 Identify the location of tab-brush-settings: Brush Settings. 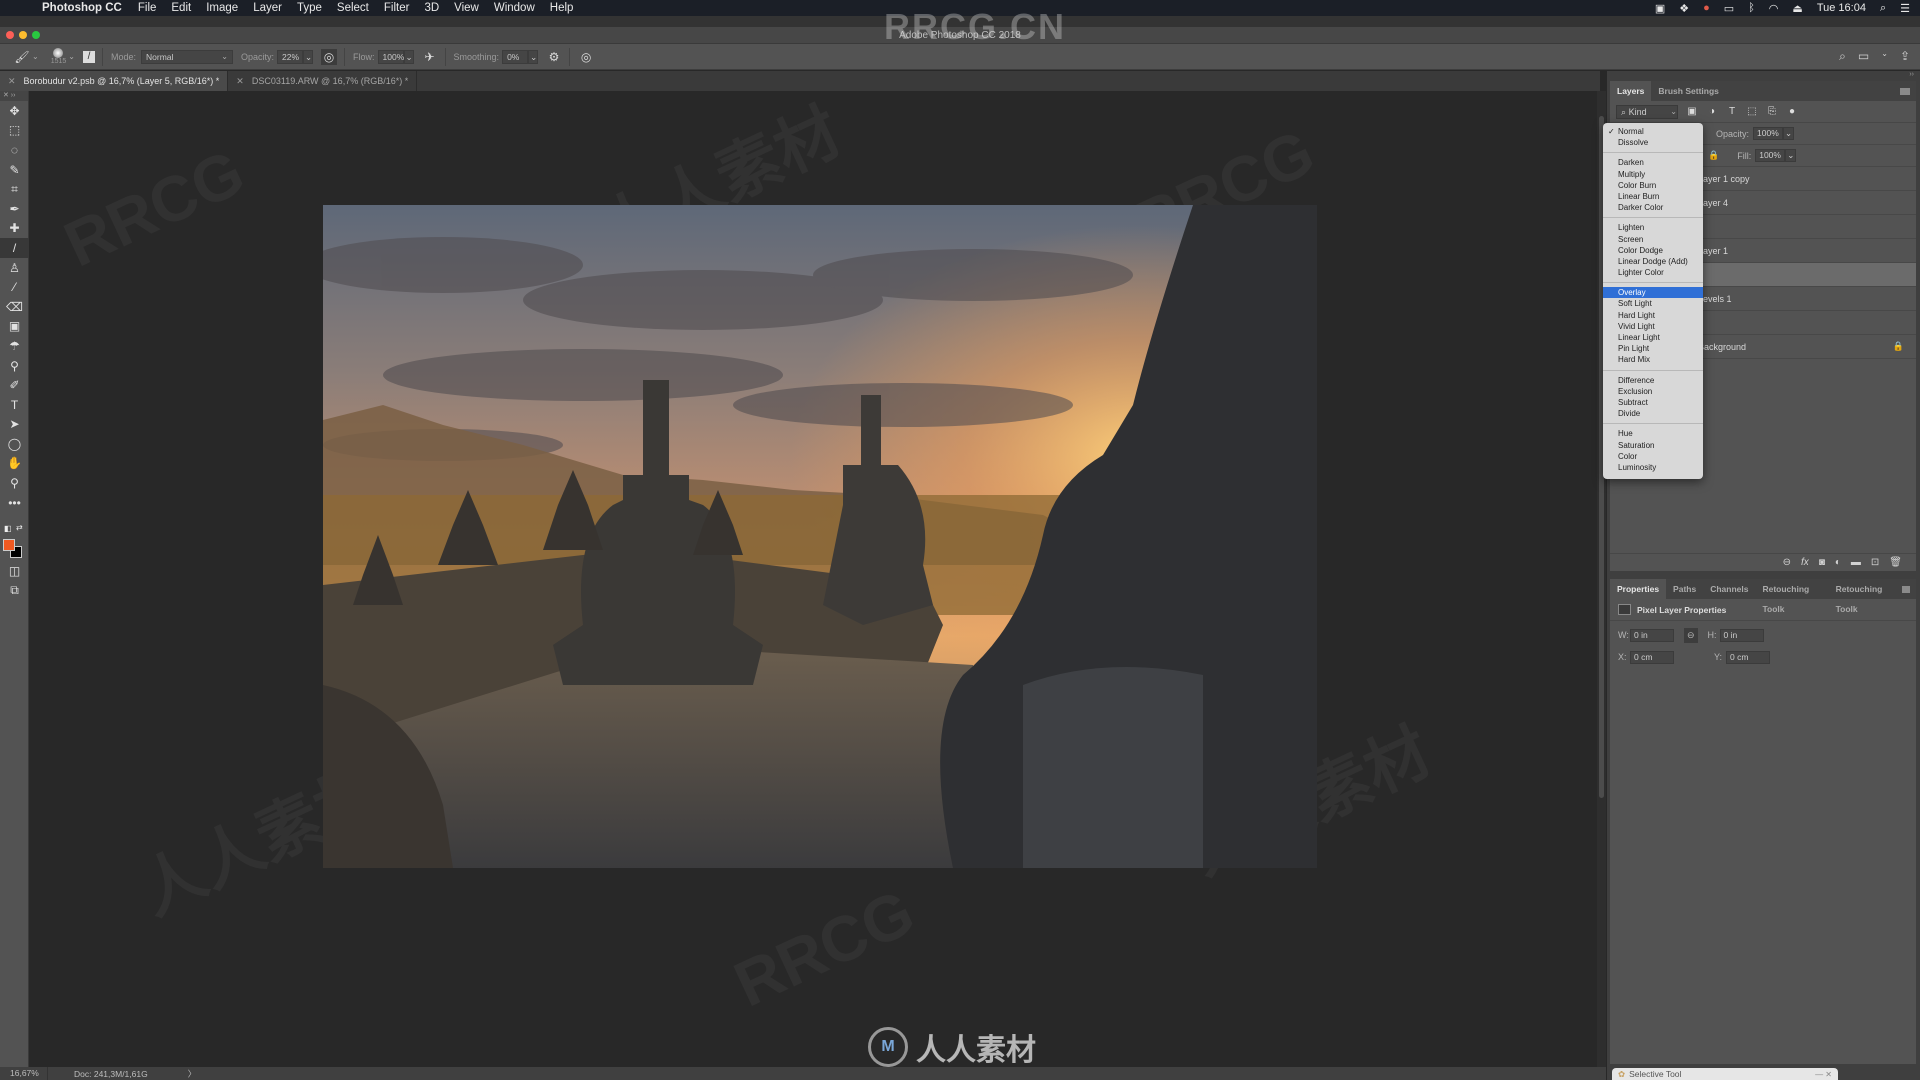
(1688, 91).